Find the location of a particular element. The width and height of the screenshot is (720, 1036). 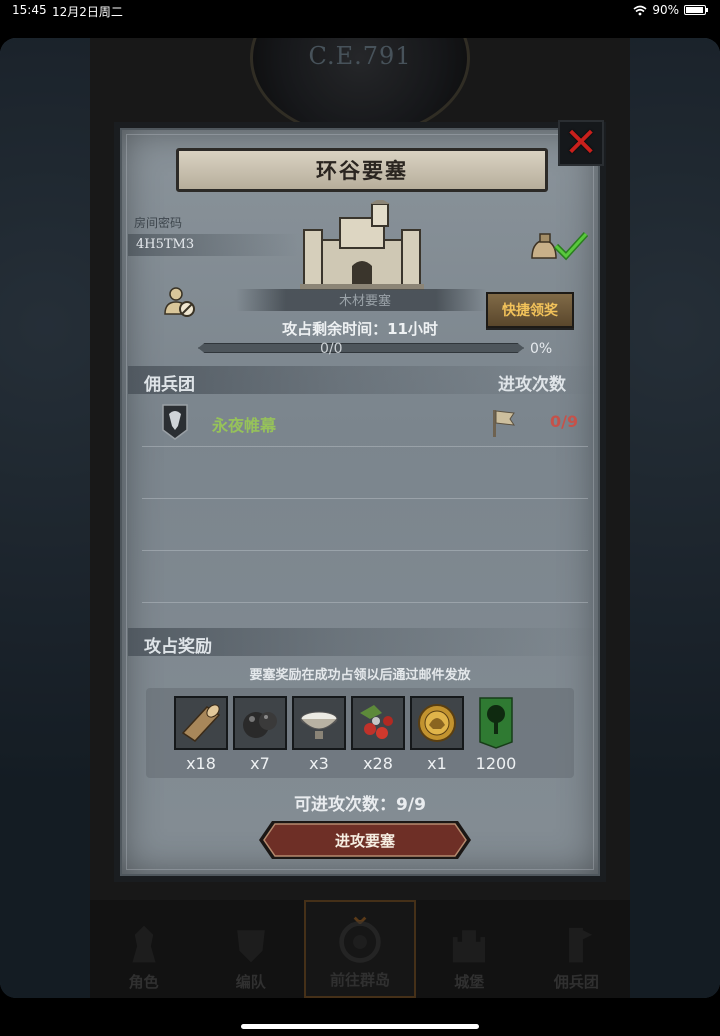

reward-item: x18 is located at coordinates (201, 734).